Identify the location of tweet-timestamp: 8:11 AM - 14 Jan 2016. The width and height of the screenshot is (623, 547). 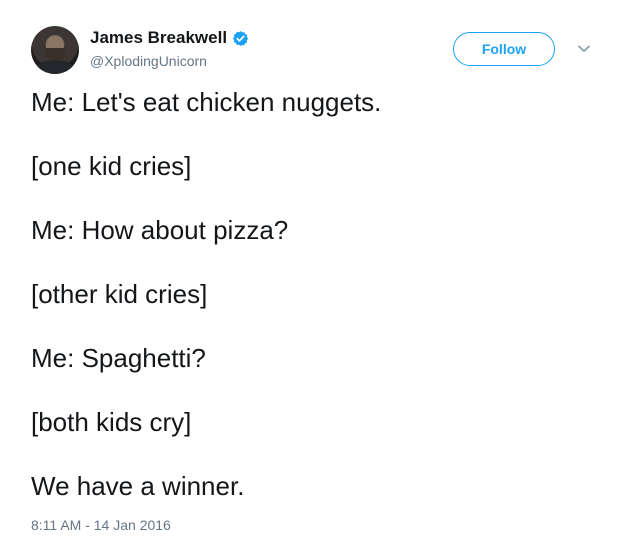
(101, 525).